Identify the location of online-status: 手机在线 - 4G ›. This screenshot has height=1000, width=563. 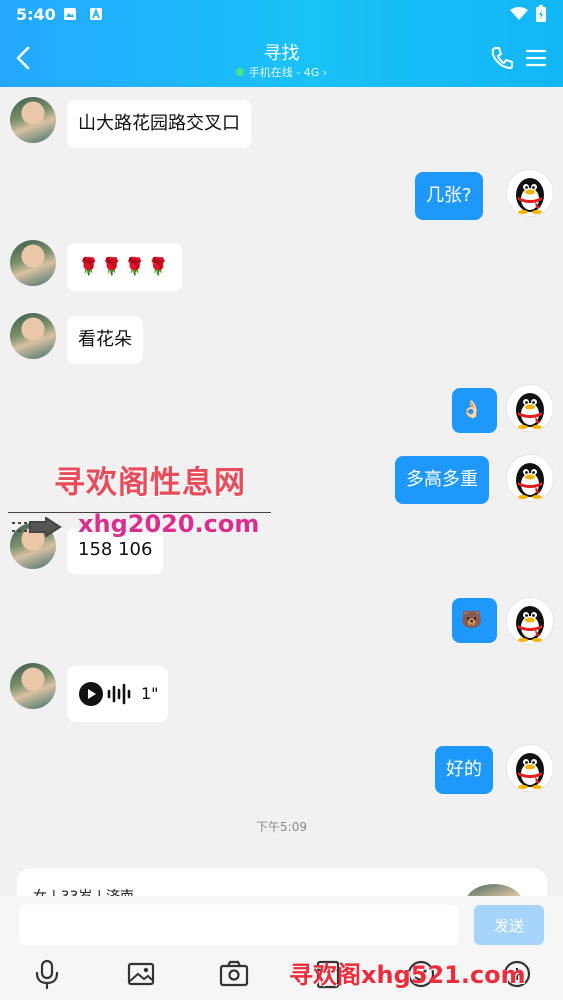
(281, 72).